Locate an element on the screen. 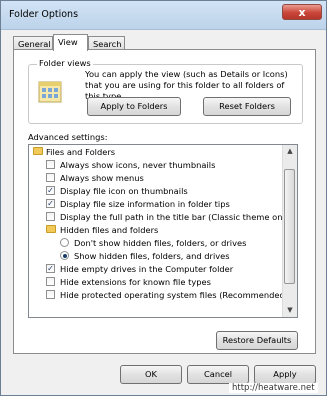 This screenshot has height=398, width=329. vertical-scrollbar: ▲ ▼ is located at coordinates (289, 231).